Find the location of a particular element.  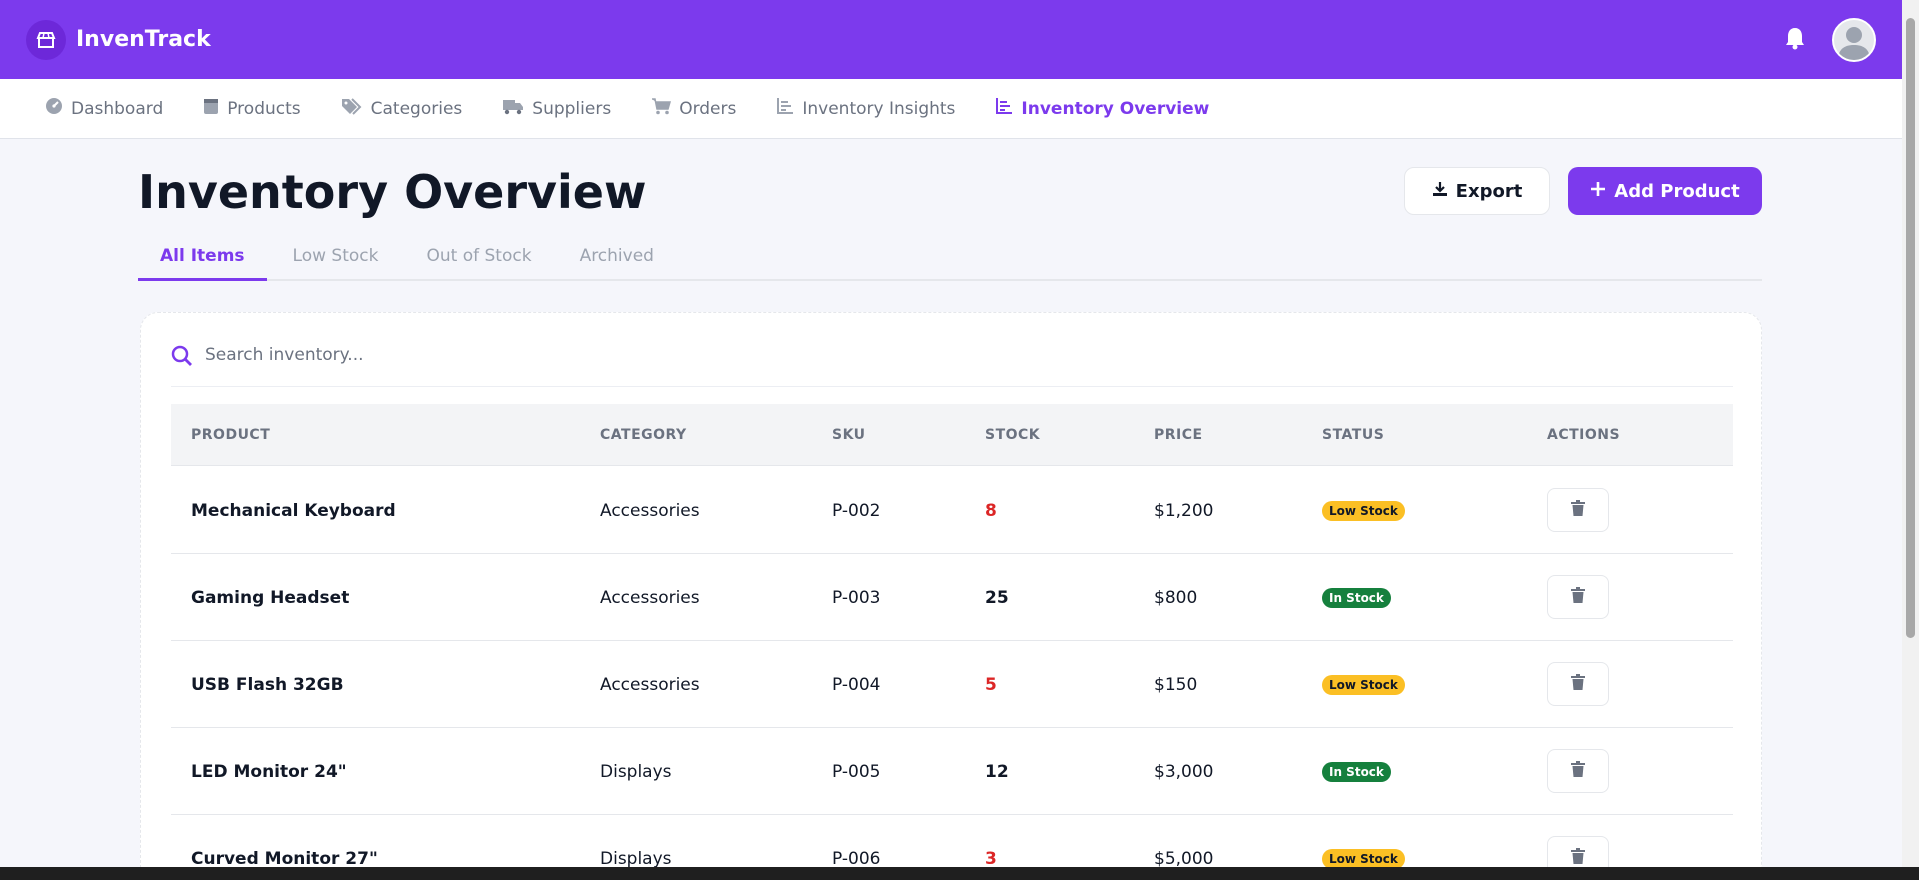

search-input is located at coordinates (505, 355).